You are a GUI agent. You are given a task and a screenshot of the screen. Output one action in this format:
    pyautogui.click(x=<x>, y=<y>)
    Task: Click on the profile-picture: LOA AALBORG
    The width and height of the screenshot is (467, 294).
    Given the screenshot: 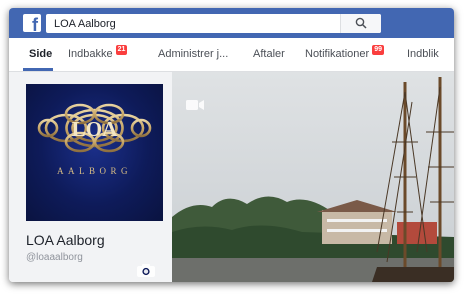 What is the action you would take?
    pyautogui.click(x=94, y=152)
    